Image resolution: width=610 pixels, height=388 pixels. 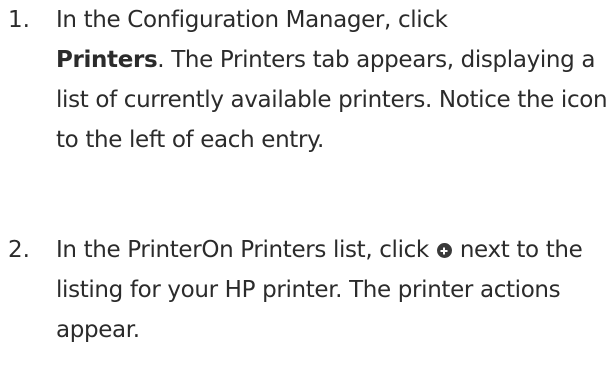 What do you see at coordinates (19, 20) in the screenshot?
I see `step-1-number: 1.` at bounding box center [19, 20].